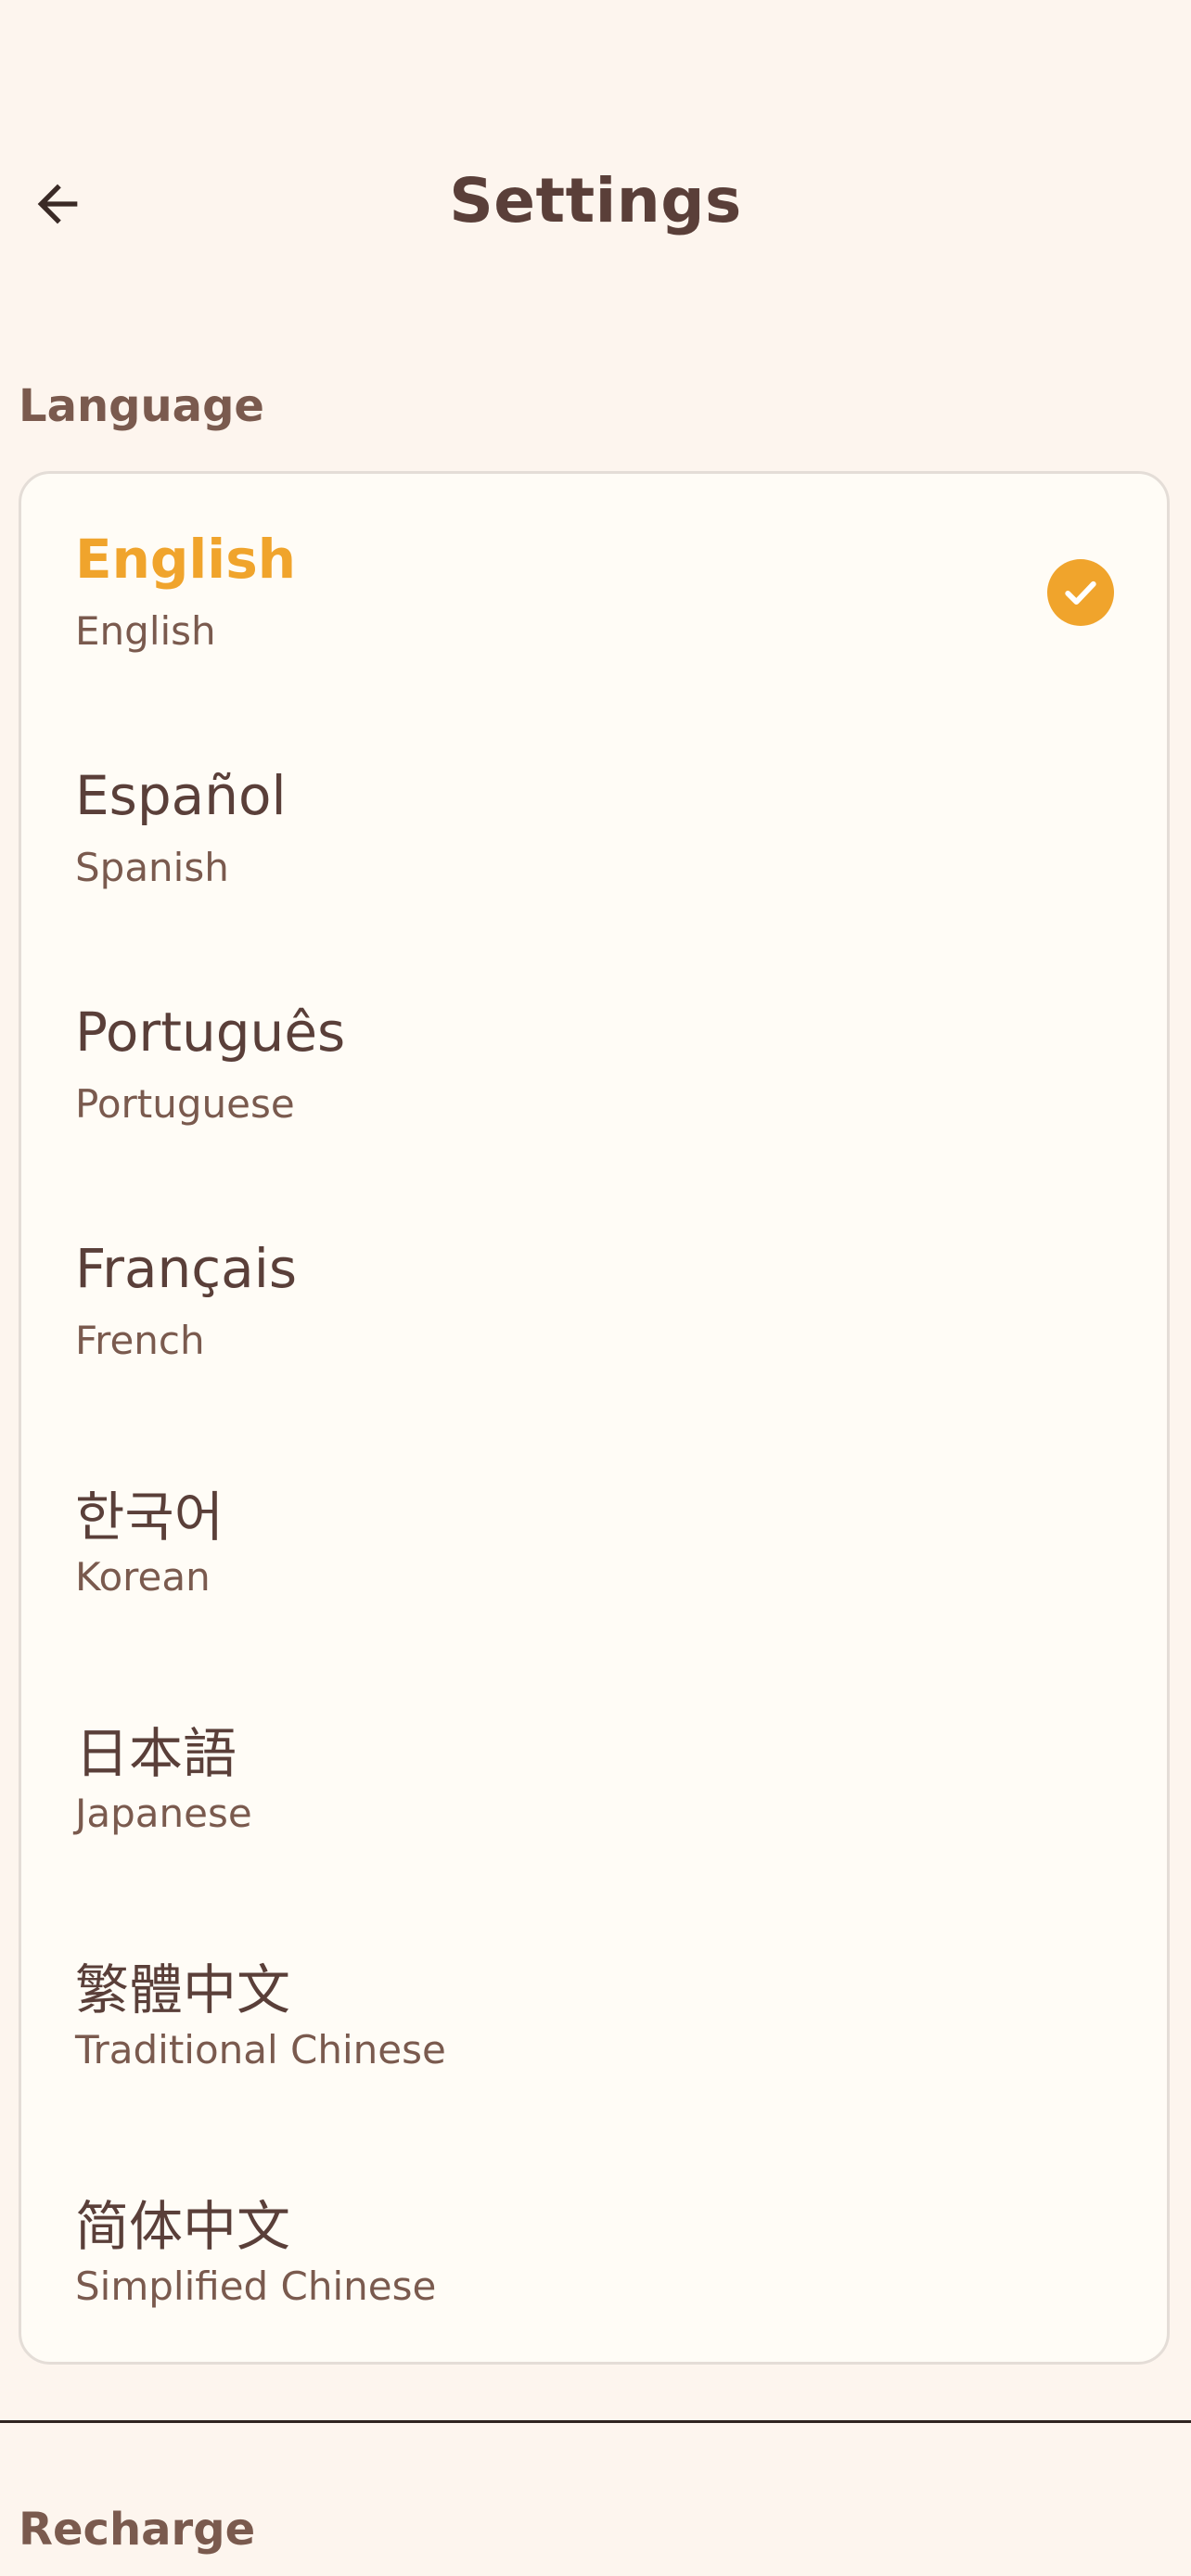 The image size is (1191, 2576). What do you see at coordinates (595, 2421) in the screenshot?
I see `section-divider` at bounding box center [595, 2421].